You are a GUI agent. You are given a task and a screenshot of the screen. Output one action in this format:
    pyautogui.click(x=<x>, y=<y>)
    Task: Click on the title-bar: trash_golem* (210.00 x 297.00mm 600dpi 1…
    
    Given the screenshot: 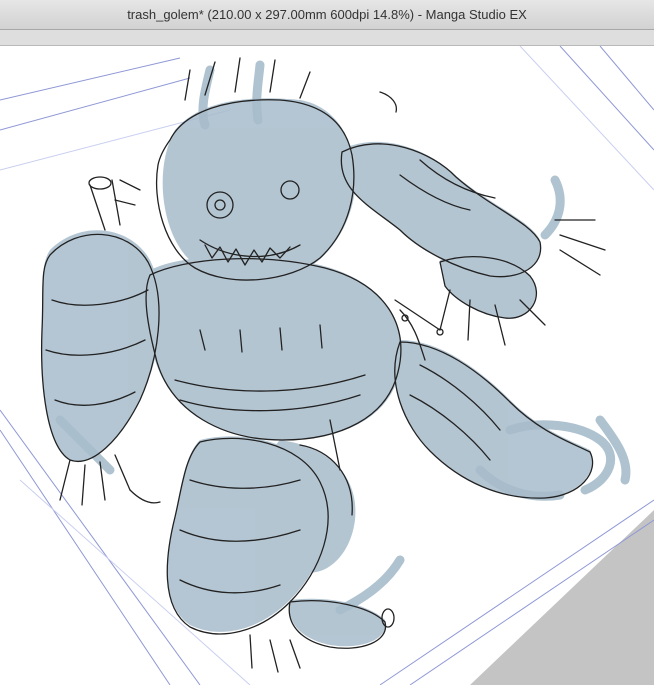 What is the action you would take?
    pyautogui.click(x=327, y=15)
    